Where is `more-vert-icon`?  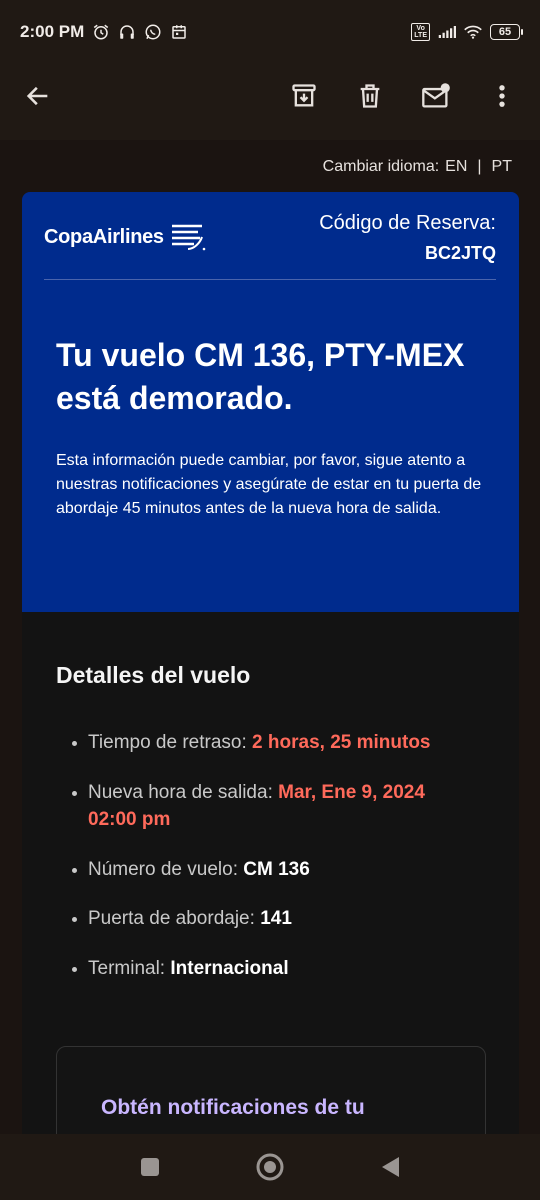 more-vert-icon is located at coordinates (502, 96).